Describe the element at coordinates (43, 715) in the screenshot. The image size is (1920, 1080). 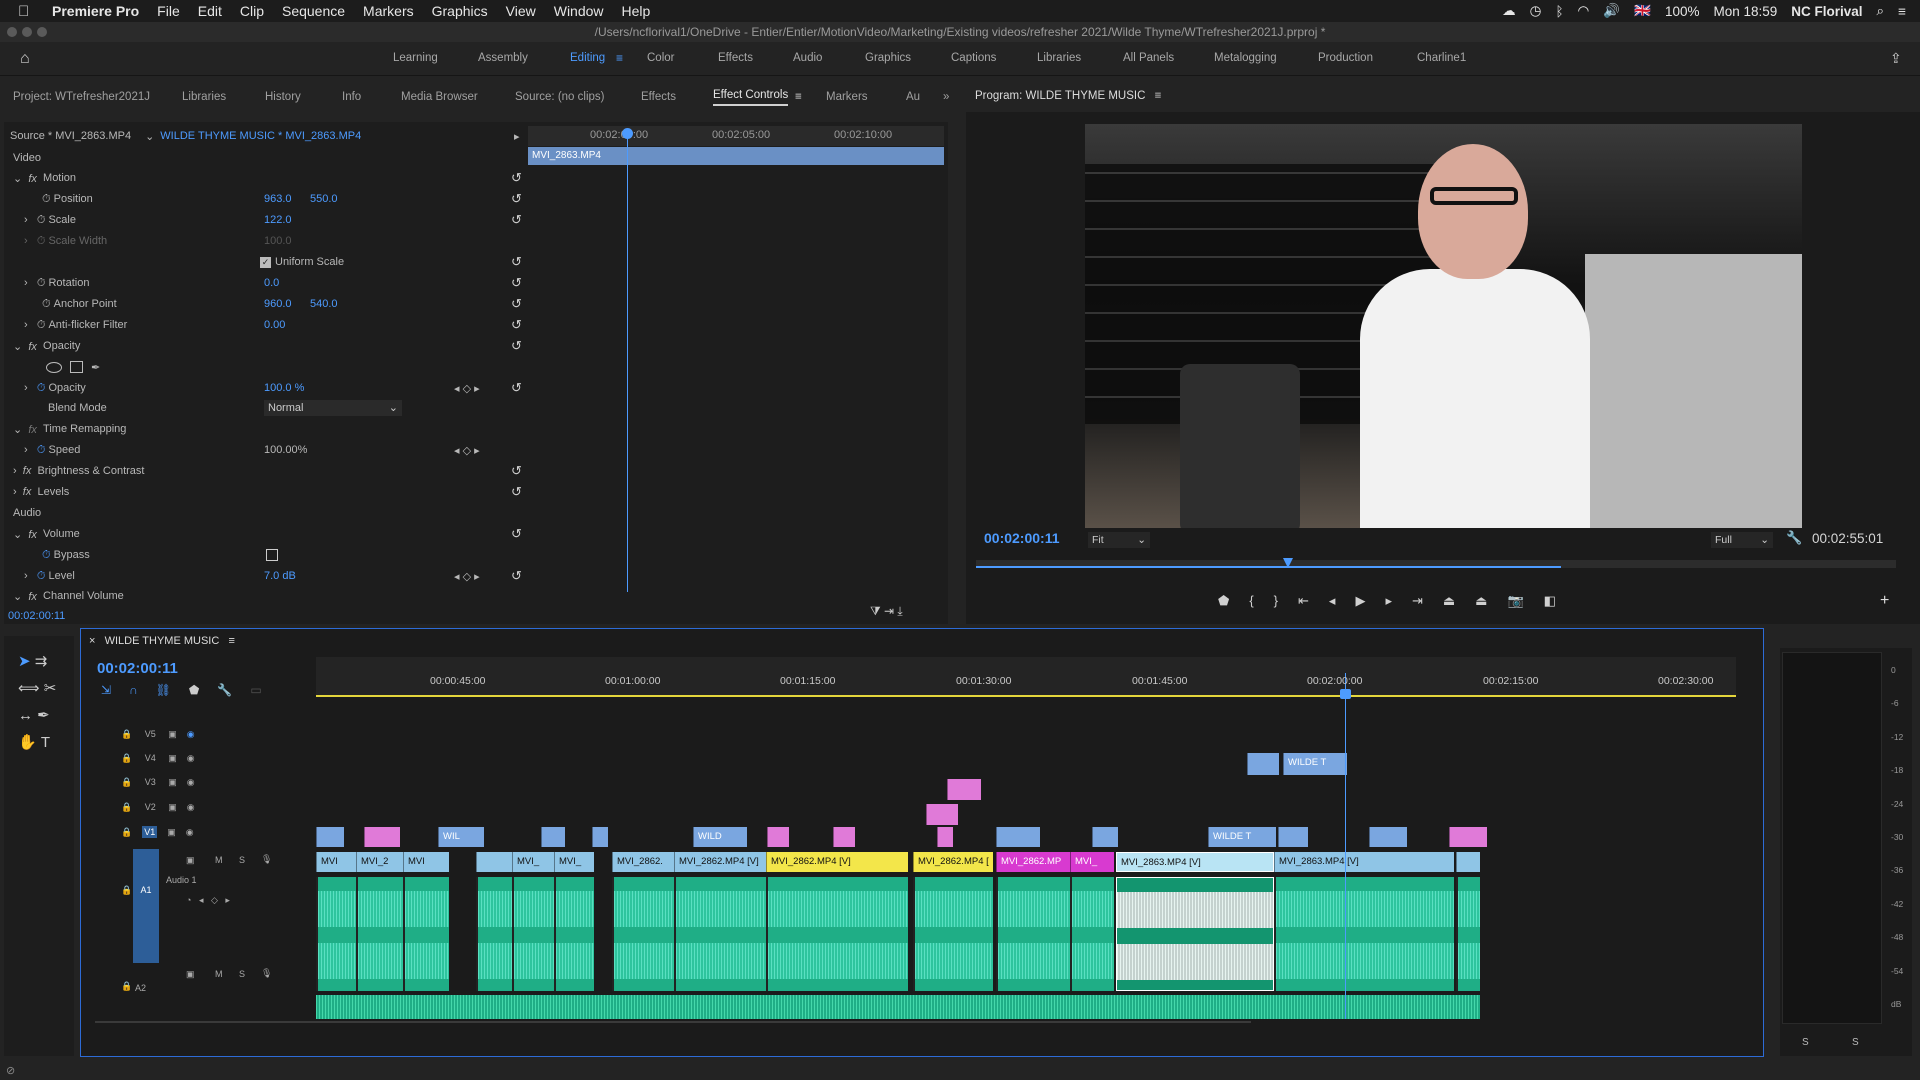
I see `pen-tool-icon: ✒` at that location.